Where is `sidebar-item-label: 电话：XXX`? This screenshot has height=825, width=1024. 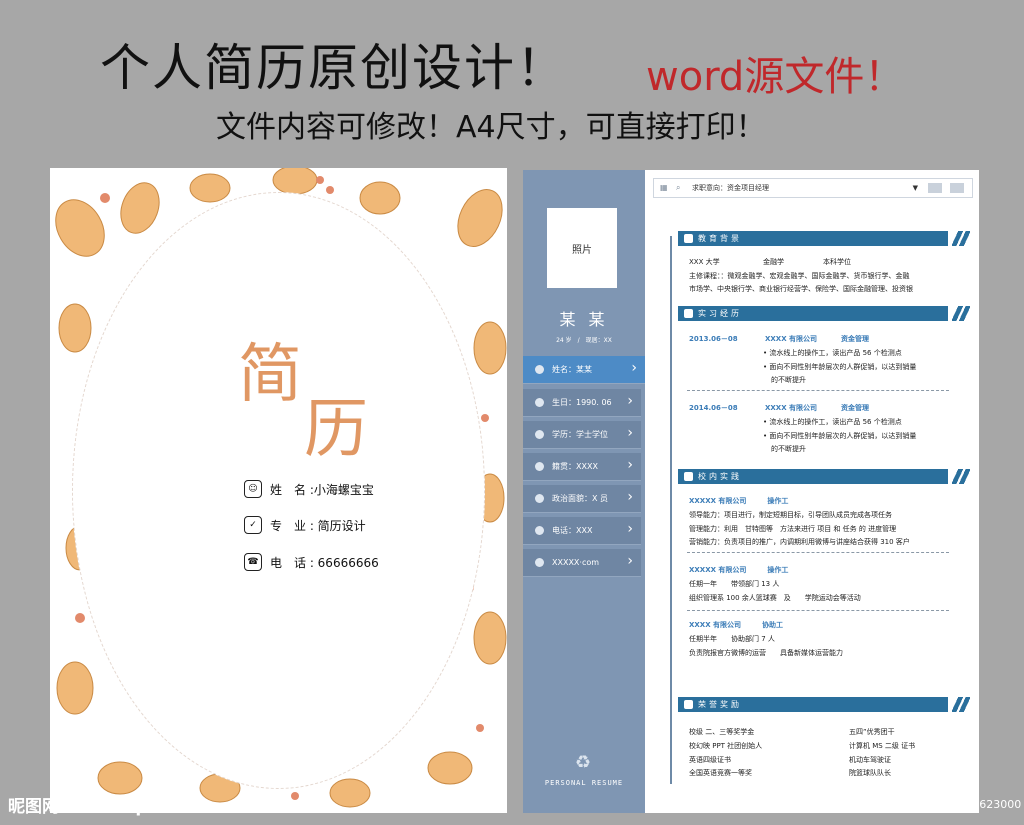
sidebar-item-label: 电话：XXX is located at coordinates (572, 530).